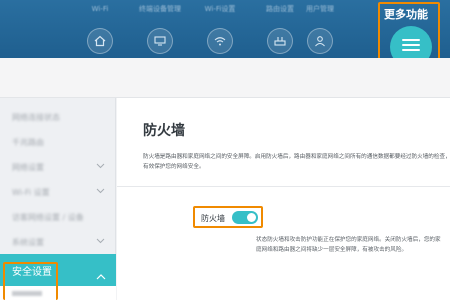 The image size is (450, 300). Describe the element at coordinates (251, 217) in the screenshot. I see `toggle-knob` at that location.